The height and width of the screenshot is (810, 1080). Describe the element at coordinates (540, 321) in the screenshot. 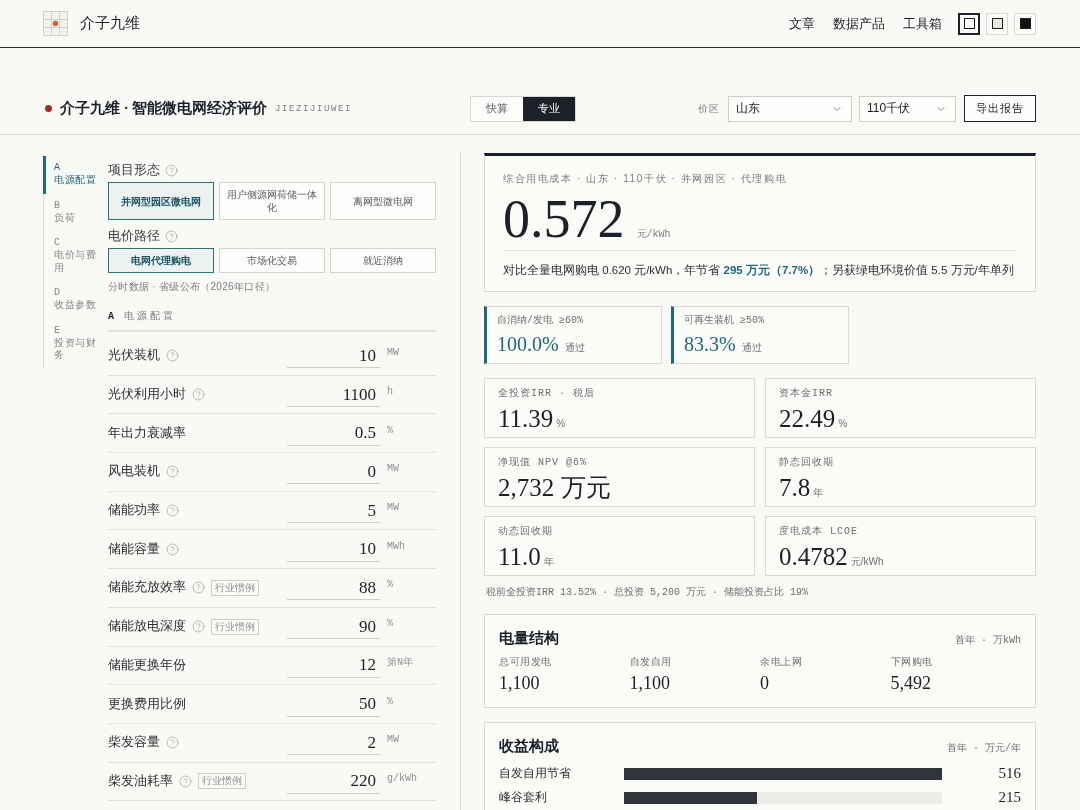

I see `check-label: 自消纳/发电 ≥60%` at that location.